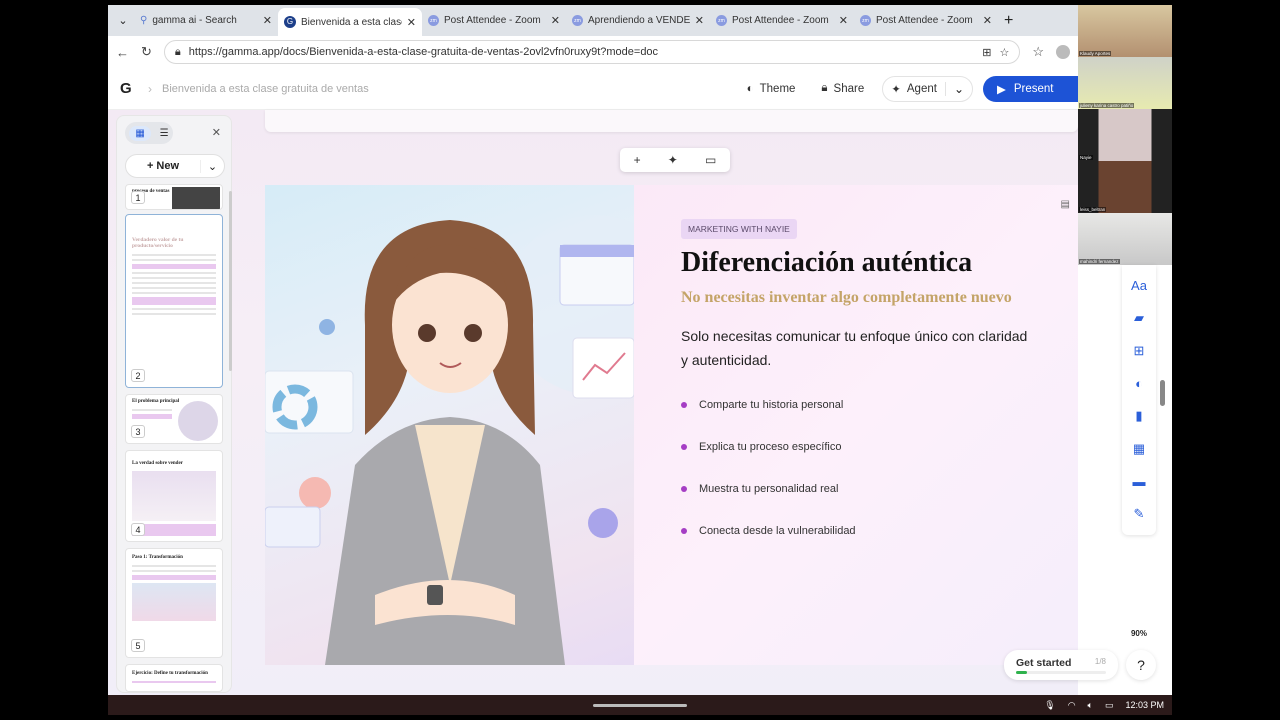 This screenshot has height=720, width=1280. I want to click on participant-video: Nayie, so click(1125, 135).